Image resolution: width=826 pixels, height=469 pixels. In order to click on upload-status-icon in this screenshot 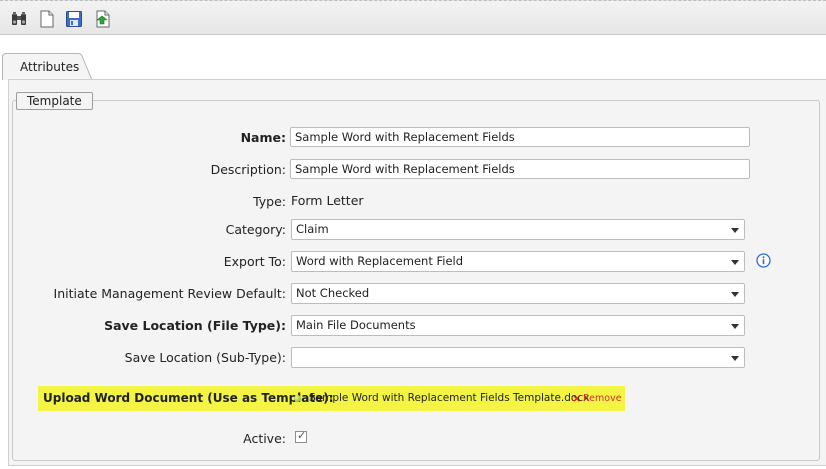, I will do `click(297, 398)`.